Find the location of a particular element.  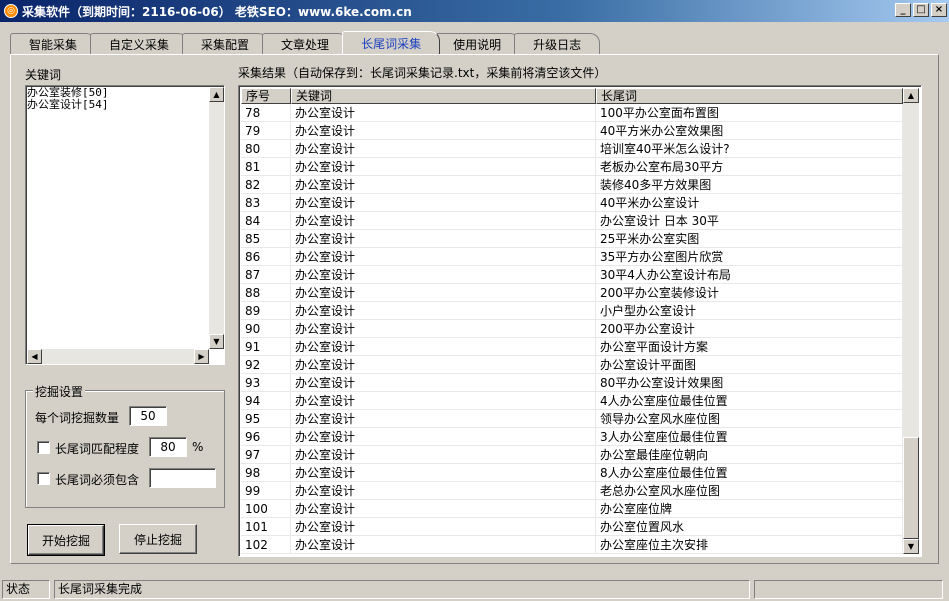

cell-index: 102 is located at coordinates (266, 544).